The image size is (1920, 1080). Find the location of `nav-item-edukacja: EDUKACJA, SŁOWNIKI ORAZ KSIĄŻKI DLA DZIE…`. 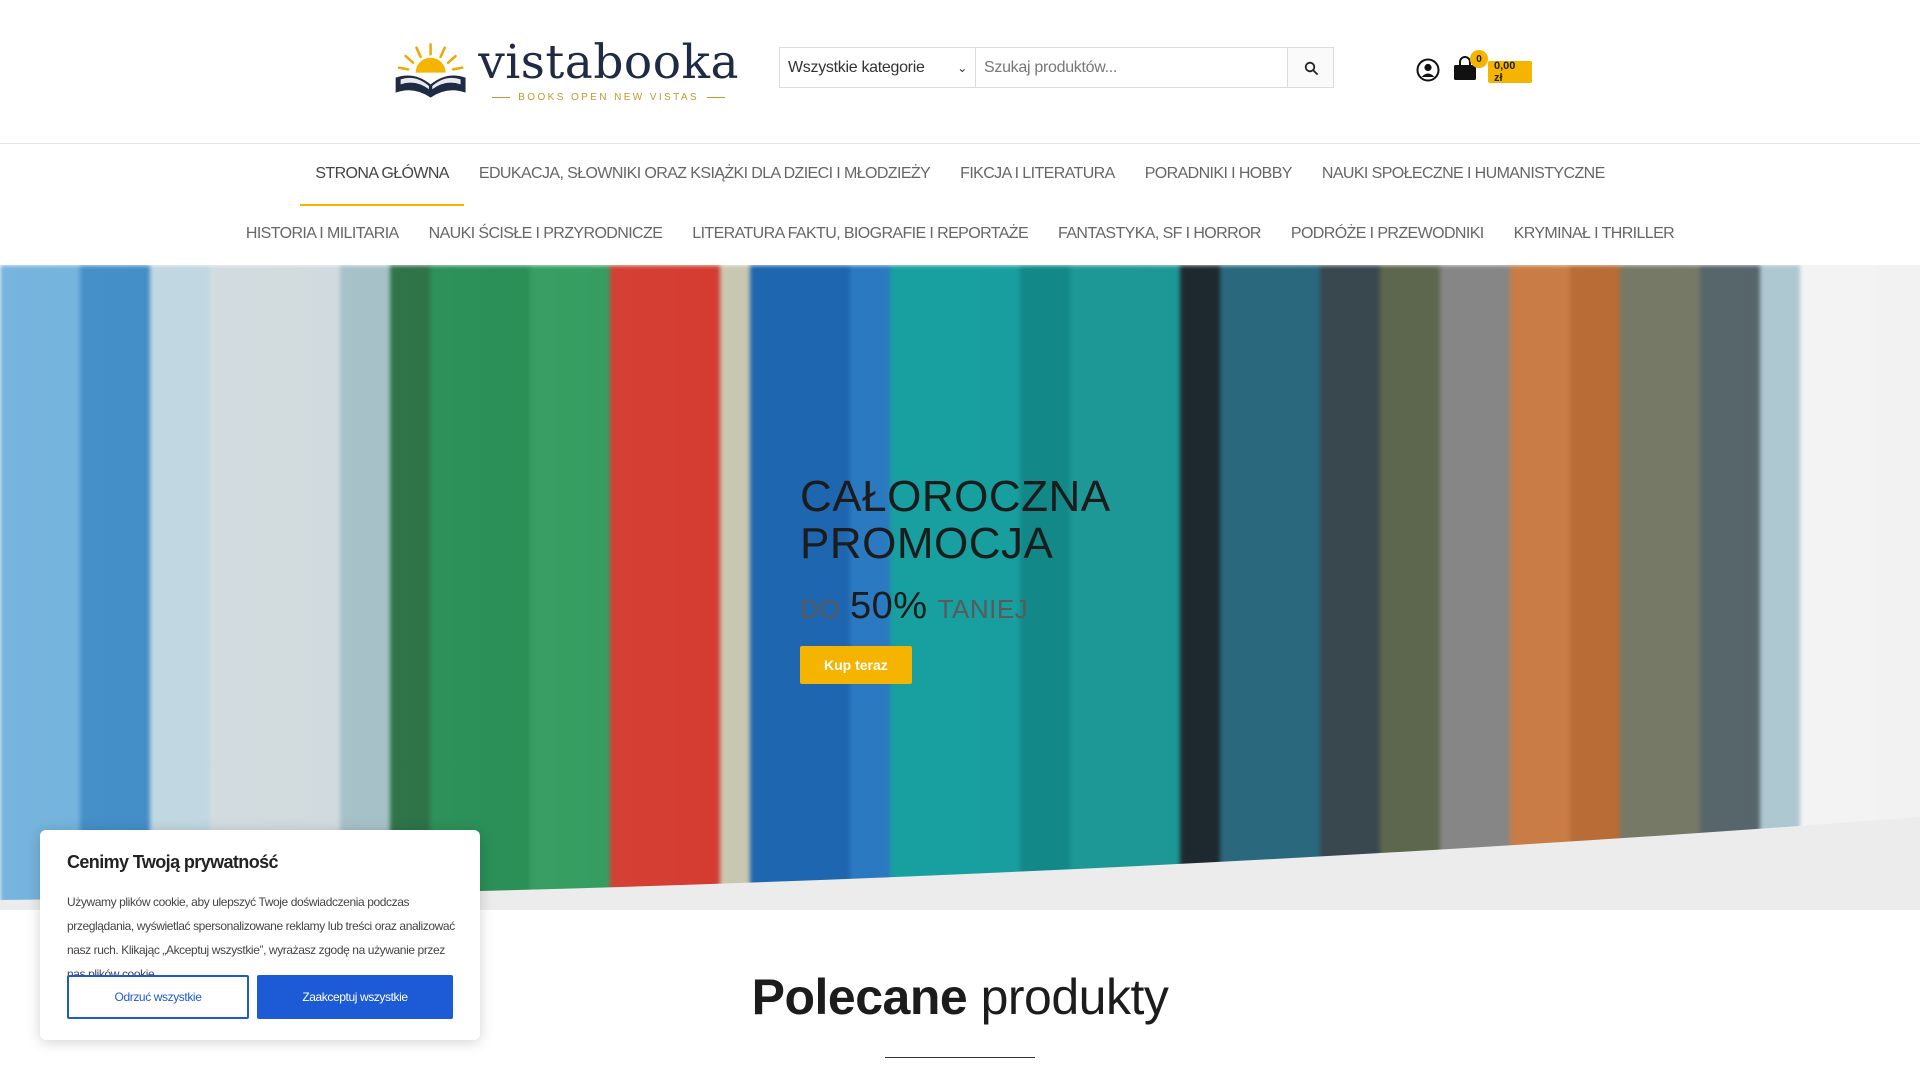

nav-item-edukacja: EDUKACJA, SŁOWNIKI ORAZ KSIĄŻKI DLA DZIE… is located at coordinates (704, 174).